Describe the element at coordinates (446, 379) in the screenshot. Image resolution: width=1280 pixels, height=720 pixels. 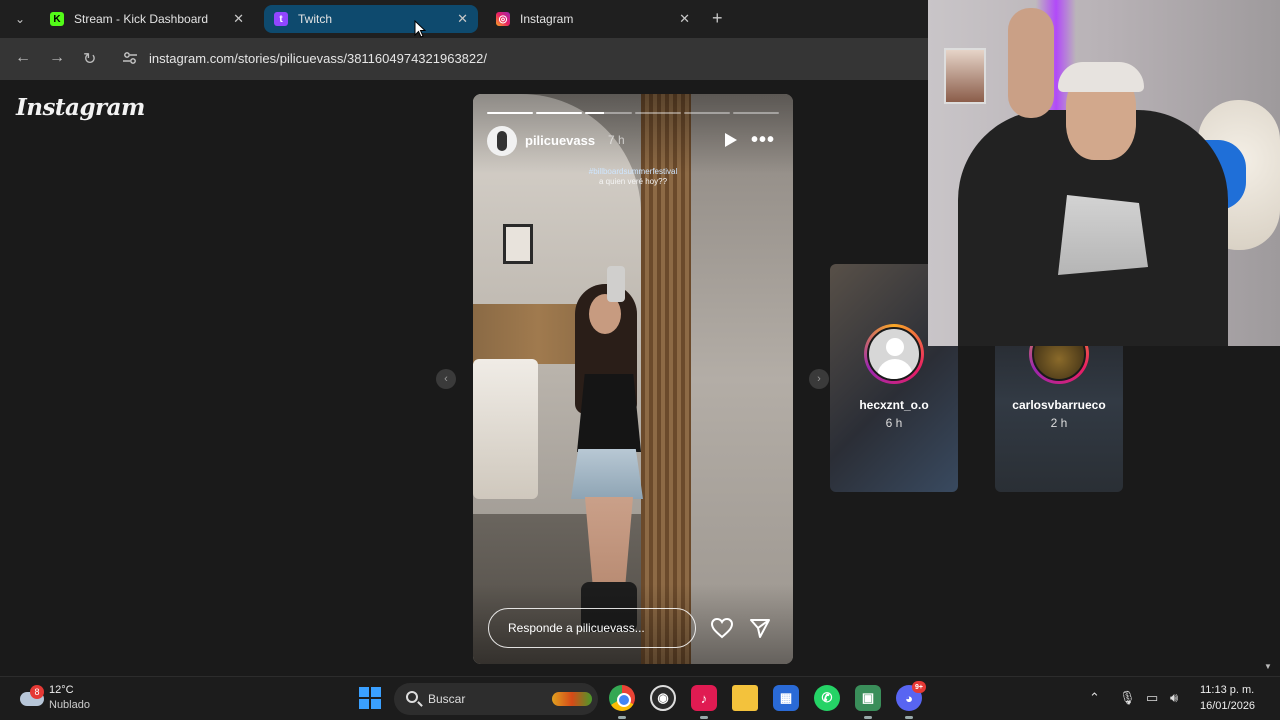
I see `previous-story-arrow-icon: ‹` at that location.